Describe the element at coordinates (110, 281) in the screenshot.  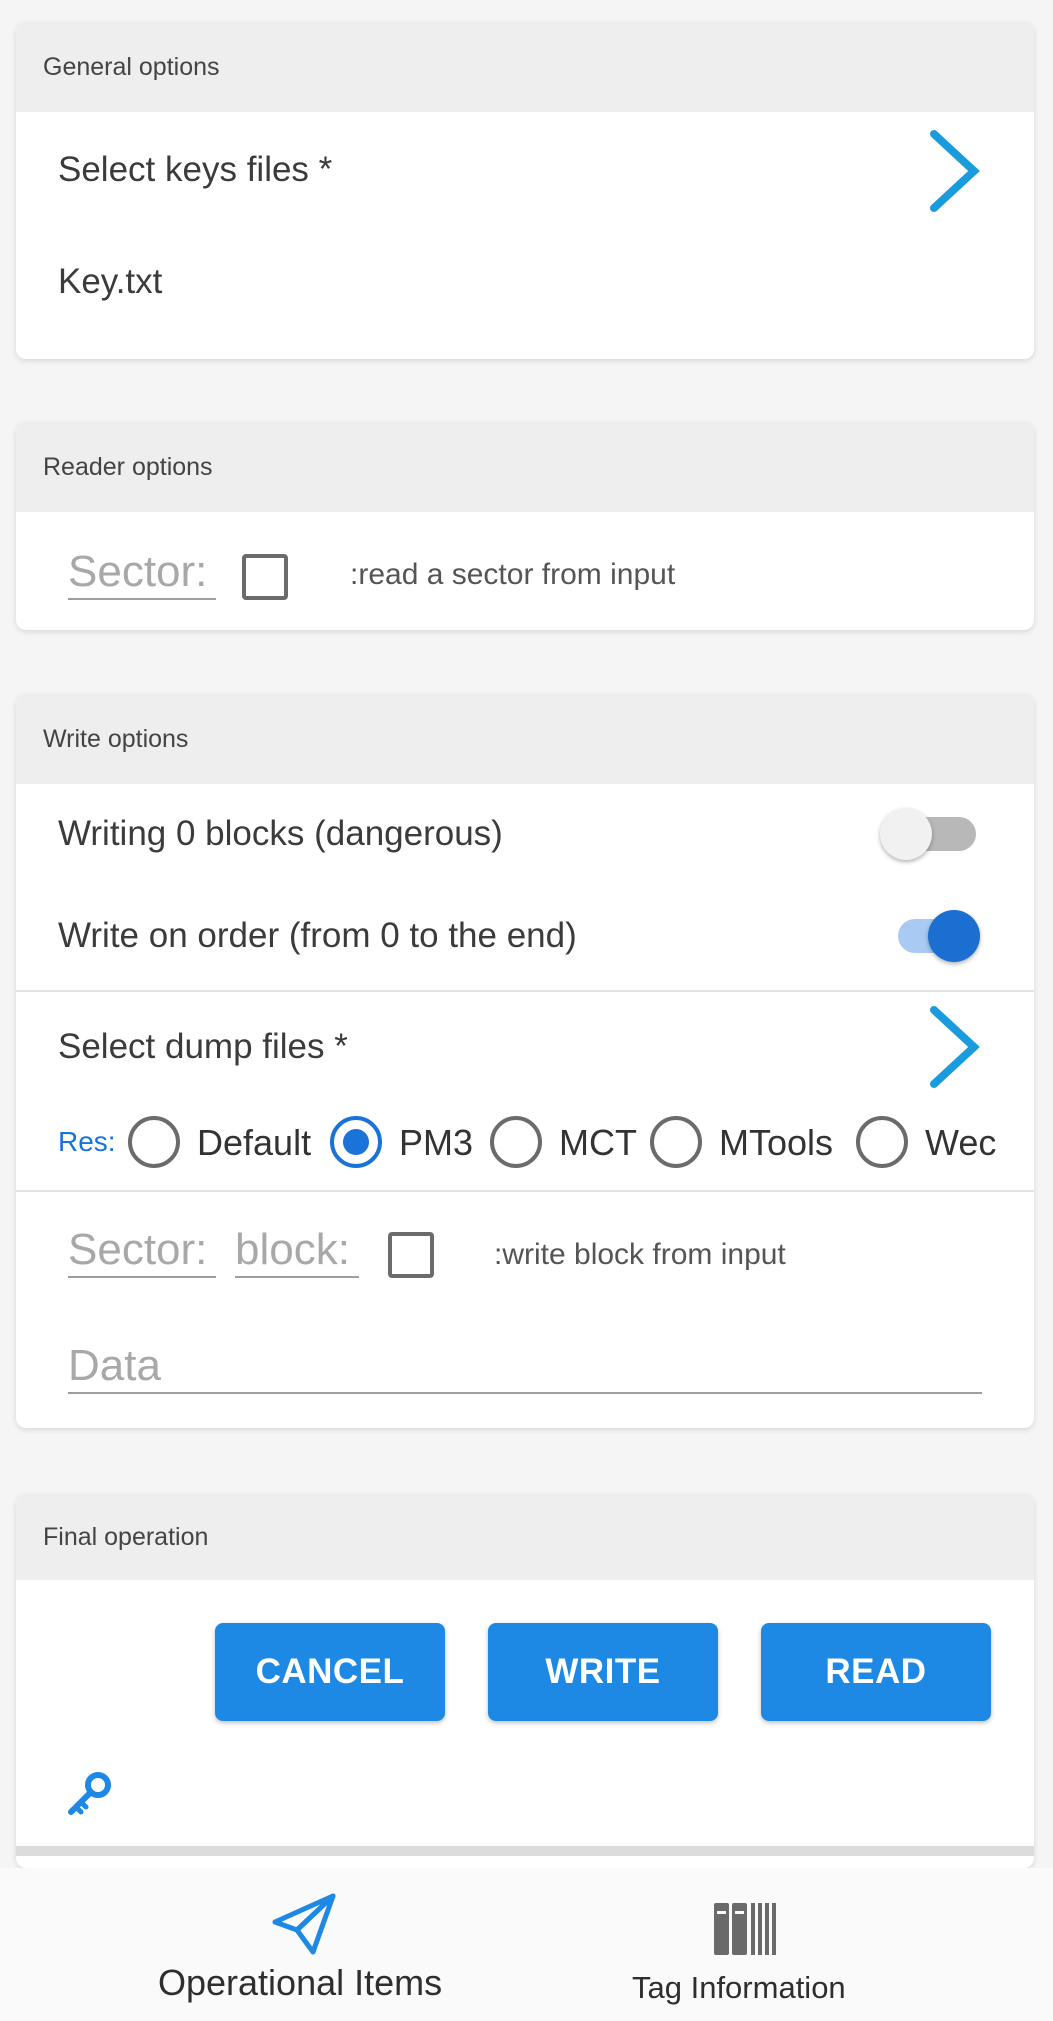
I see `key-file-name: Key.txt` at that location.